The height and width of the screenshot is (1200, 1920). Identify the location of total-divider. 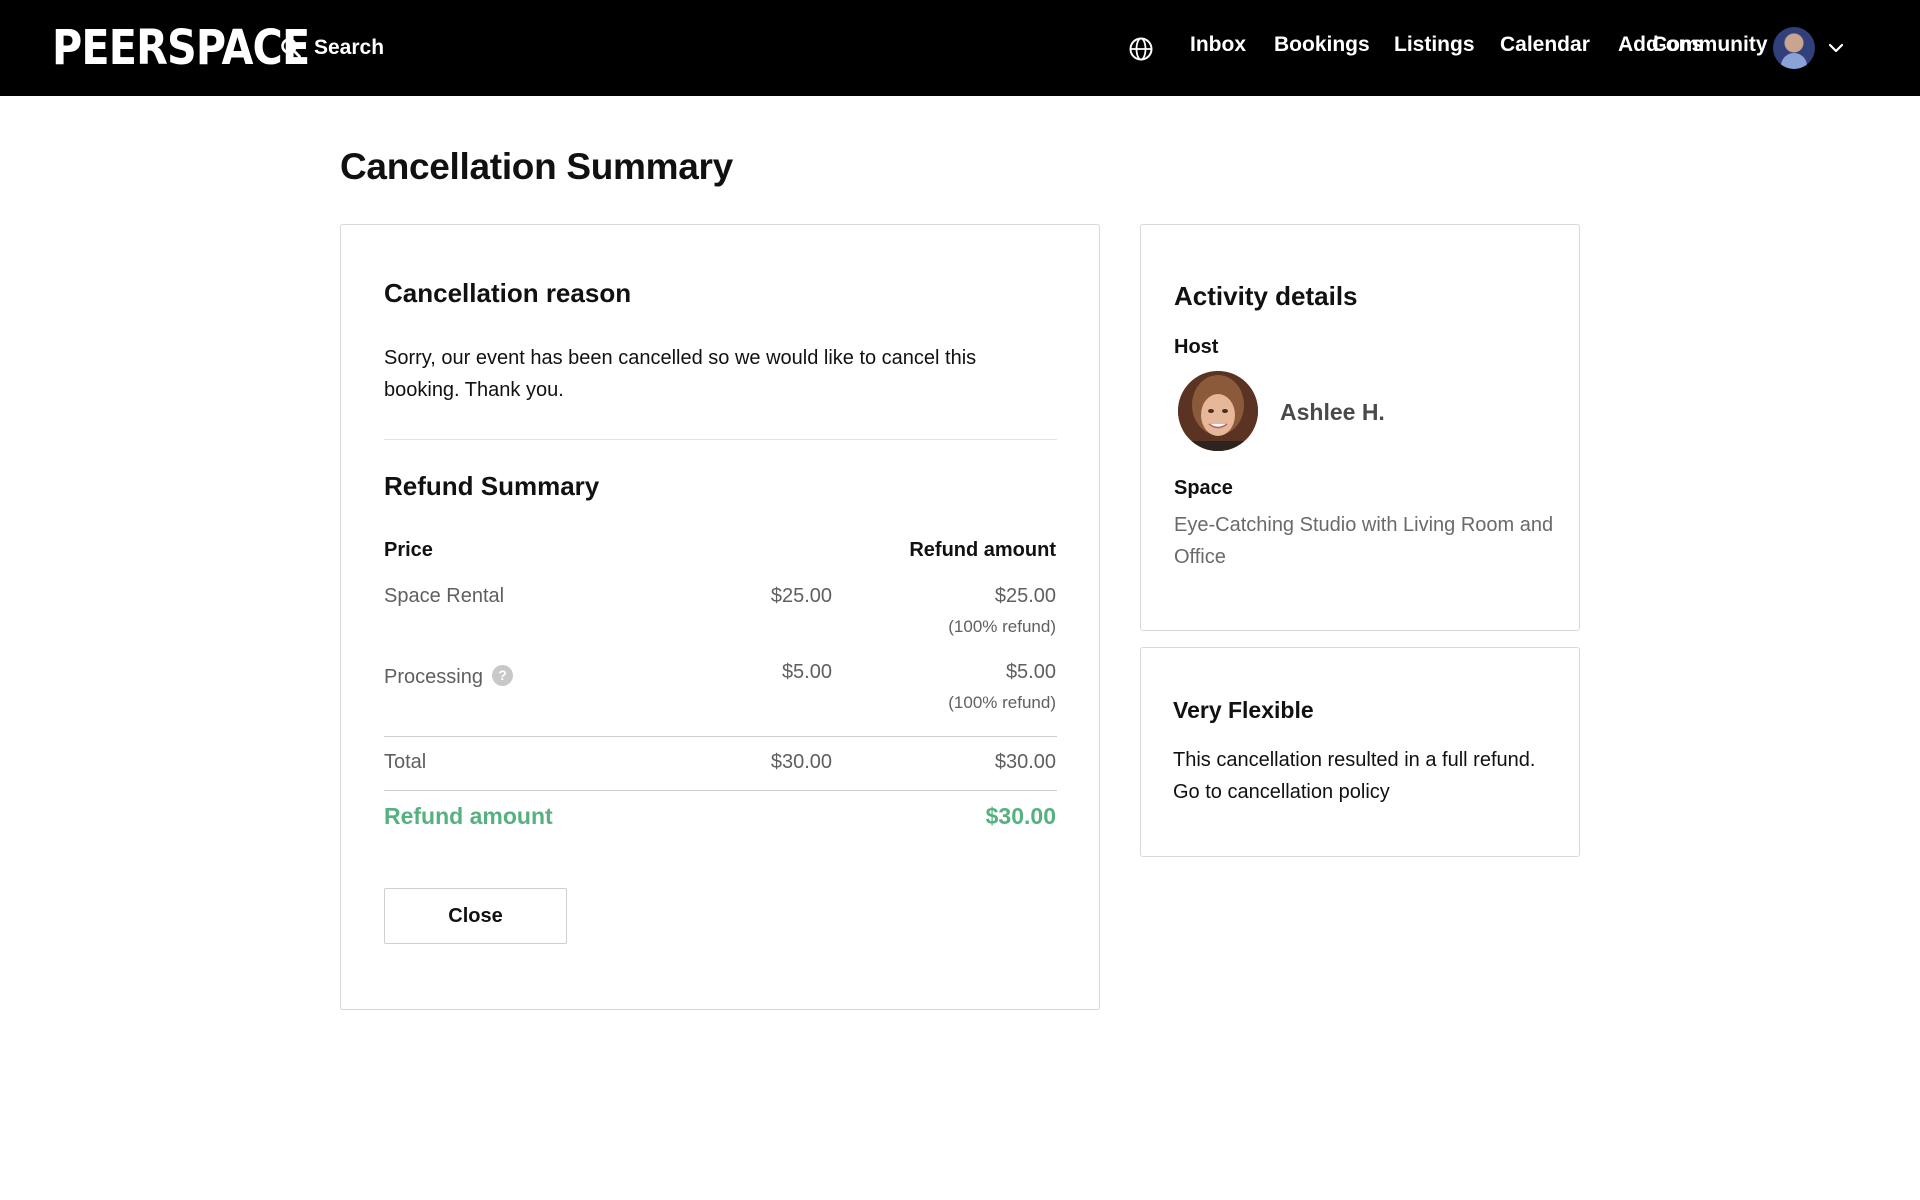
(720, 736).